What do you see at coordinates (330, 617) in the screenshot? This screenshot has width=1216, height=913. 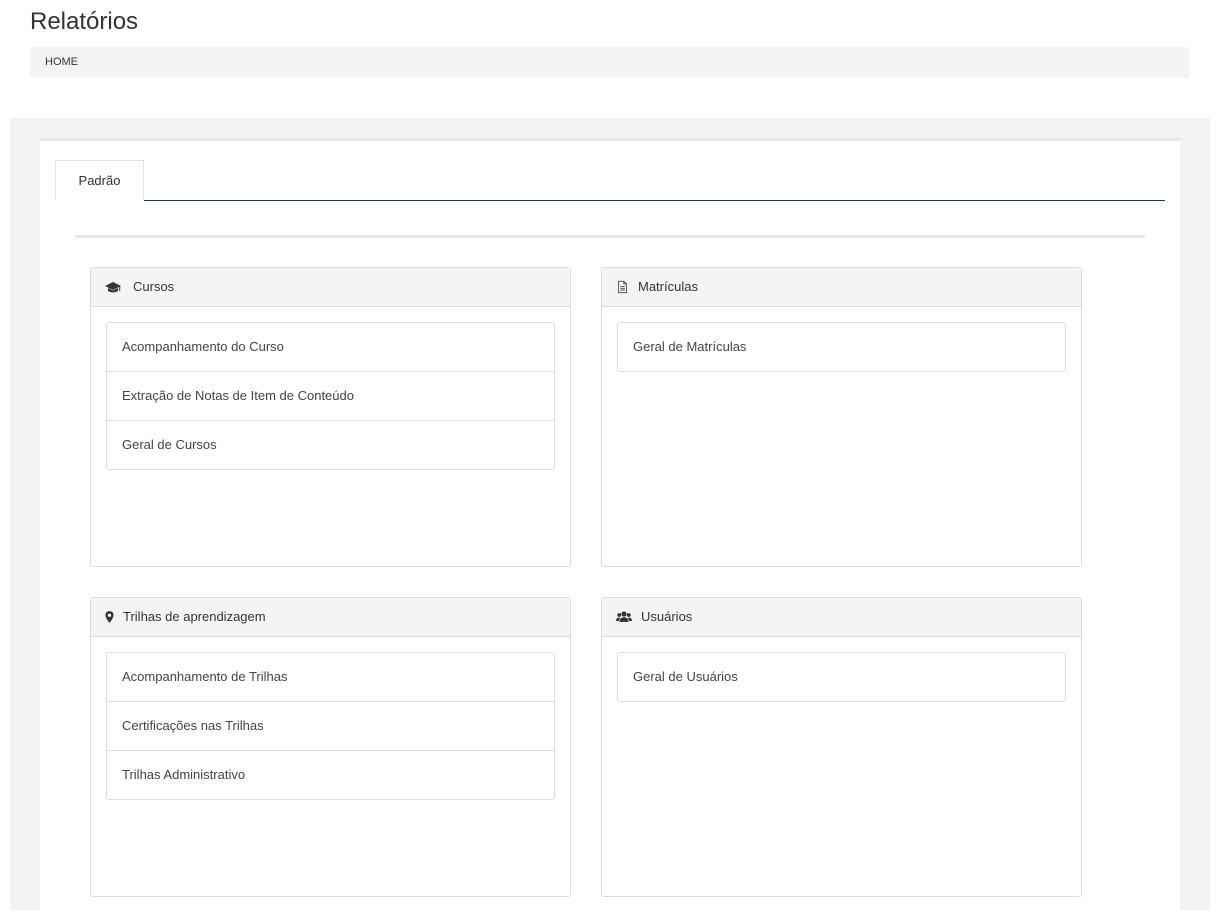 I see `panel-header-trilhas: Trilhas de aprendizagem` at bounding box center [330, 617].